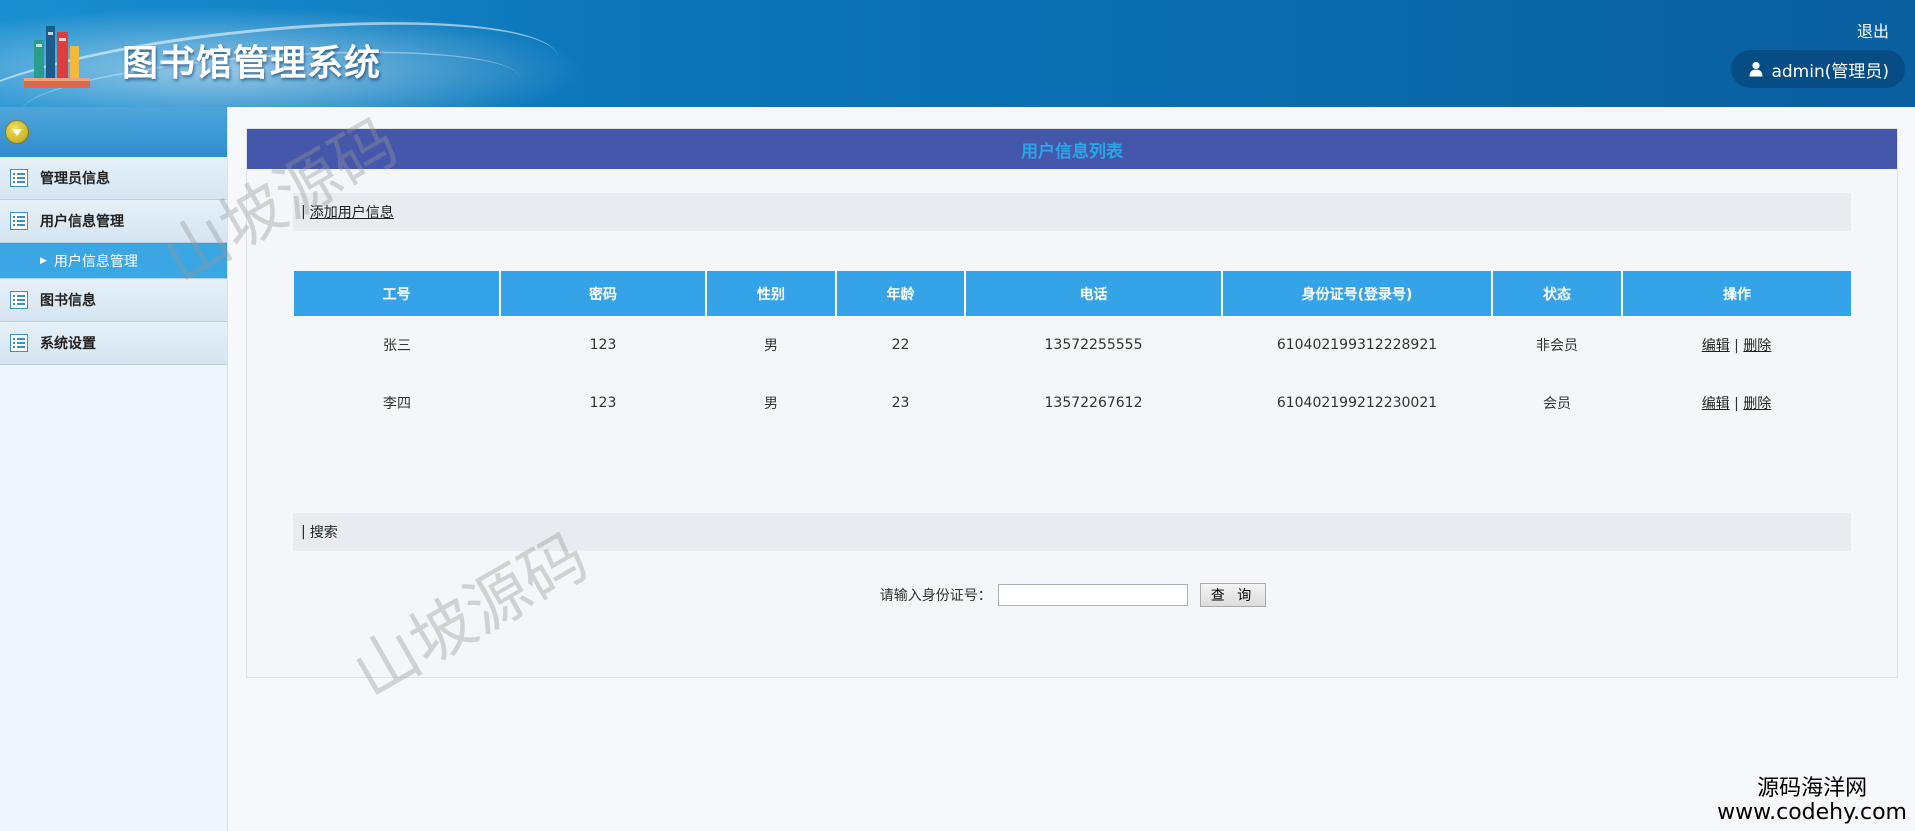  Describe the element at coordinates (397, 293) in the screenshot. I see `column-header: 工号` at that location.